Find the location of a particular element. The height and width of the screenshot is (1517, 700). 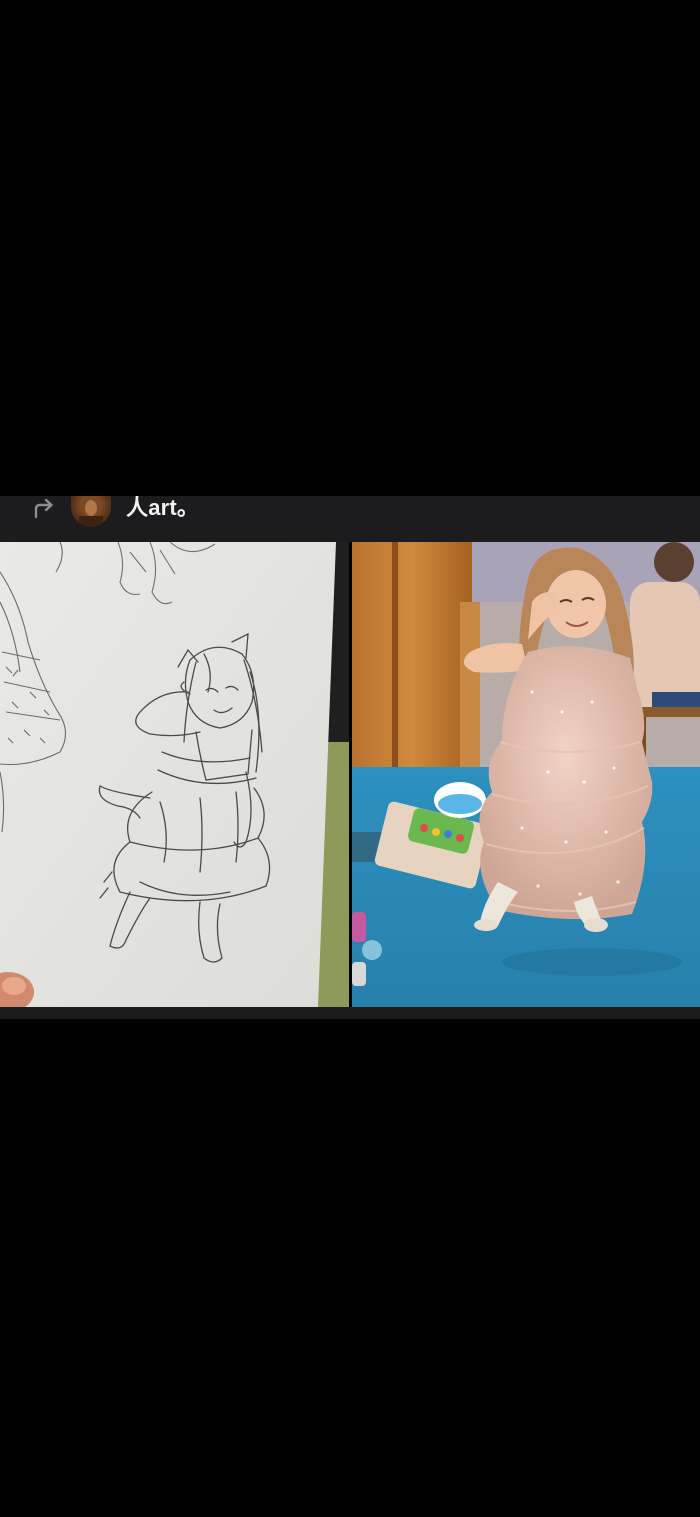

avatar is located at coordinates (91, 511).